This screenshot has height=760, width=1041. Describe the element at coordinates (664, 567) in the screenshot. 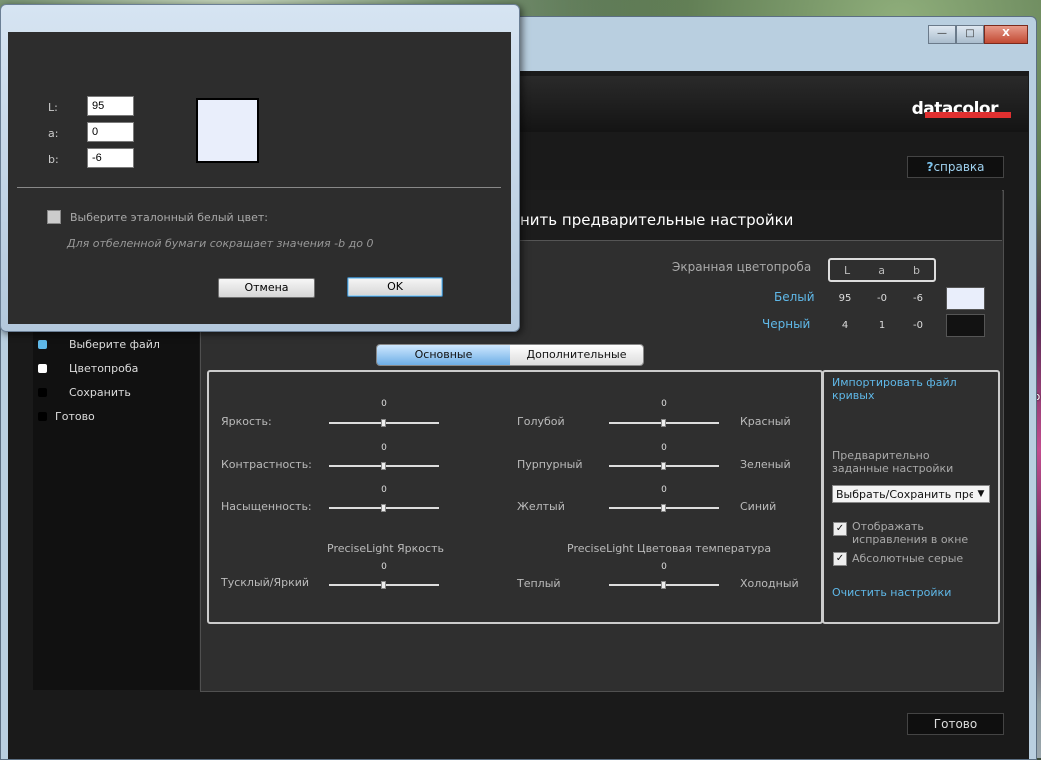

I see `precise-temp-value: 0` at that location.